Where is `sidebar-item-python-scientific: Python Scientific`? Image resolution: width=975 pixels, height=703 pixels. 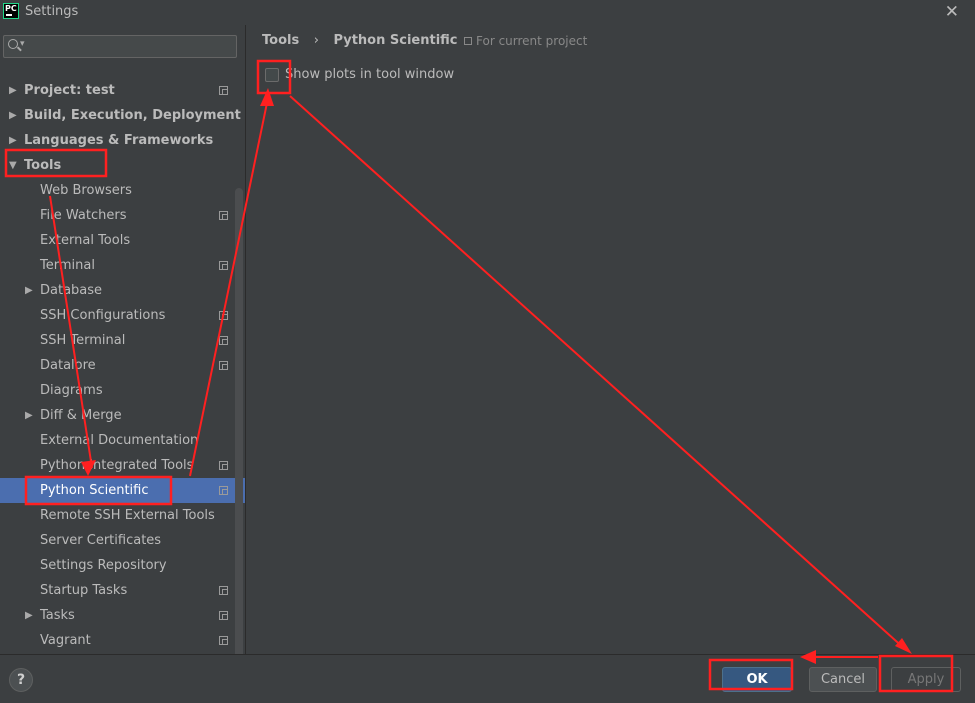 sidebar-item-python-scientific: Python Scientific is located at coordinates (122, 490).